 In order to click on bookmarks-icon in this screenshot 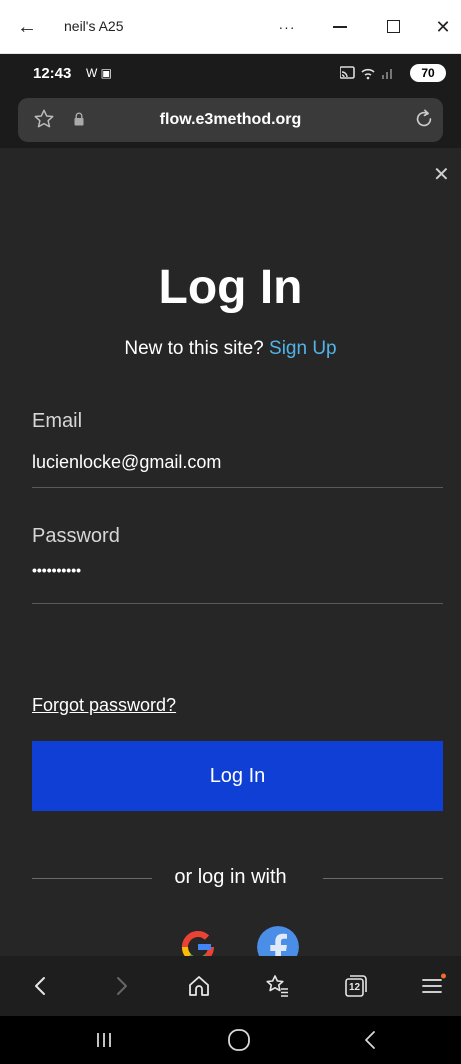, I will do `click(277, 986)`.